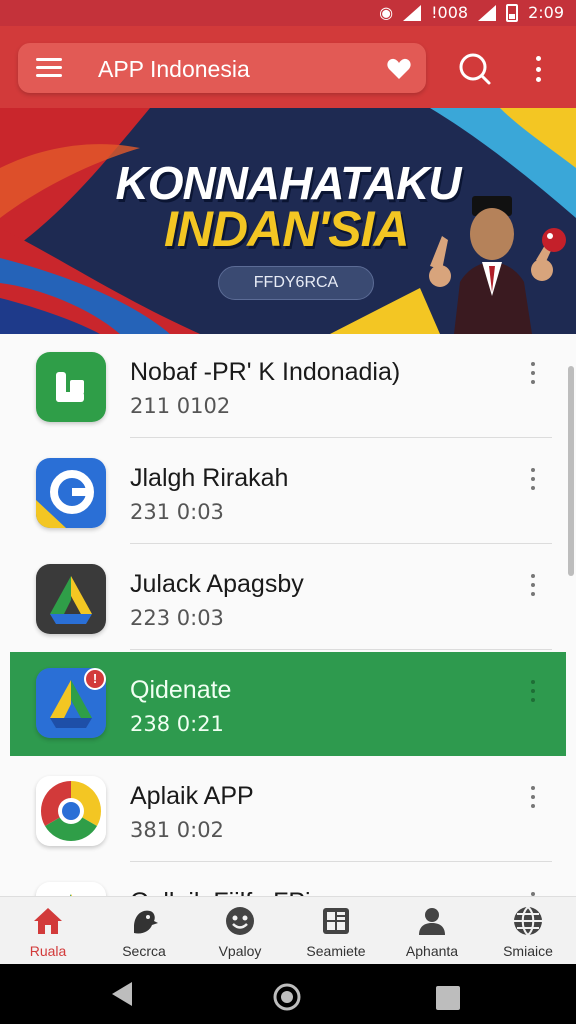  I want to click on nav-item-smiaice: Smiaice, so click(528, 931).